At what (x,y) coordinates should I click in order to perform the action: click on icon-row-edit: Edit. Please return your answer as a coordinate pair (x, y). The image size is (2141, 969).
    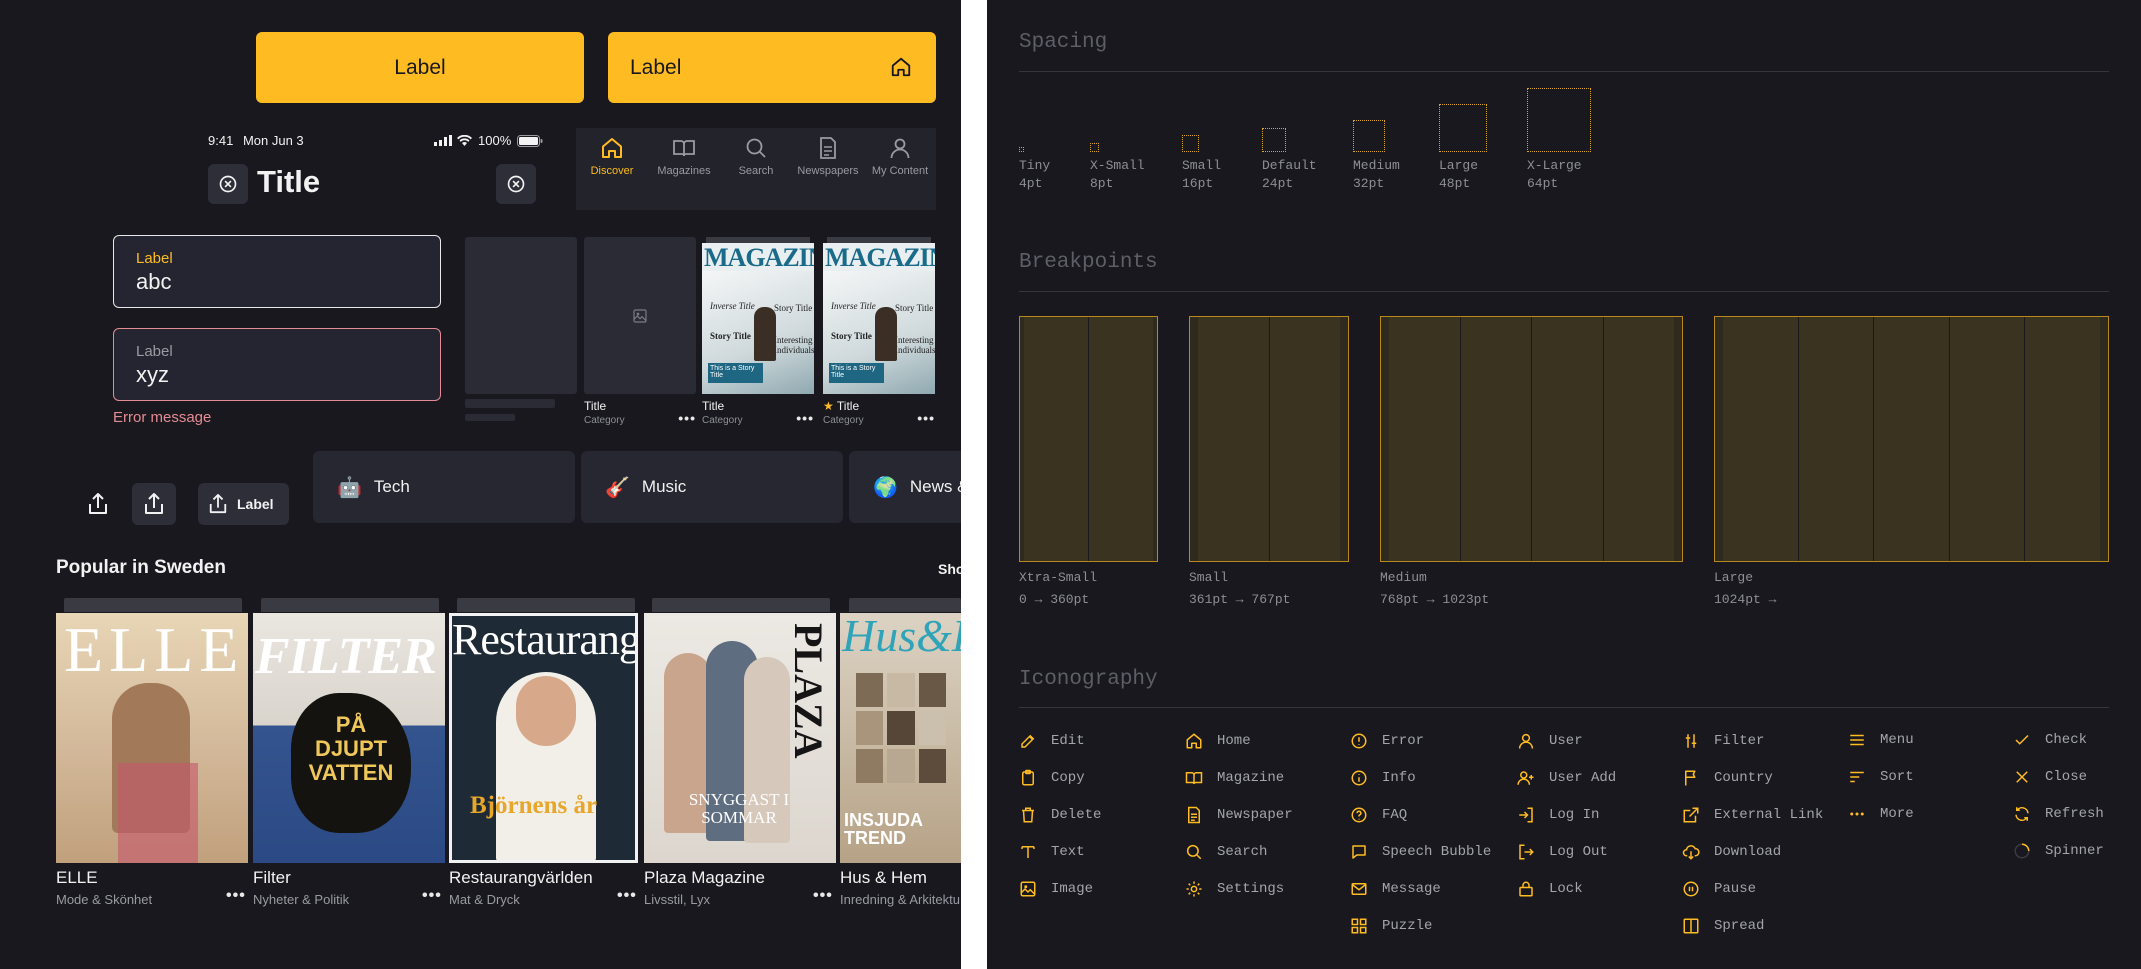
    Looking at the image, I should click on (1052, 741).